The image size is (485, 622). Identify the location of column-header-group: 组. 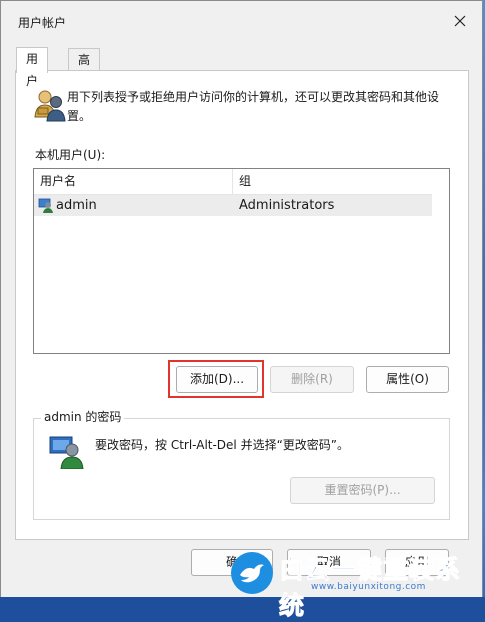
(332, 181).